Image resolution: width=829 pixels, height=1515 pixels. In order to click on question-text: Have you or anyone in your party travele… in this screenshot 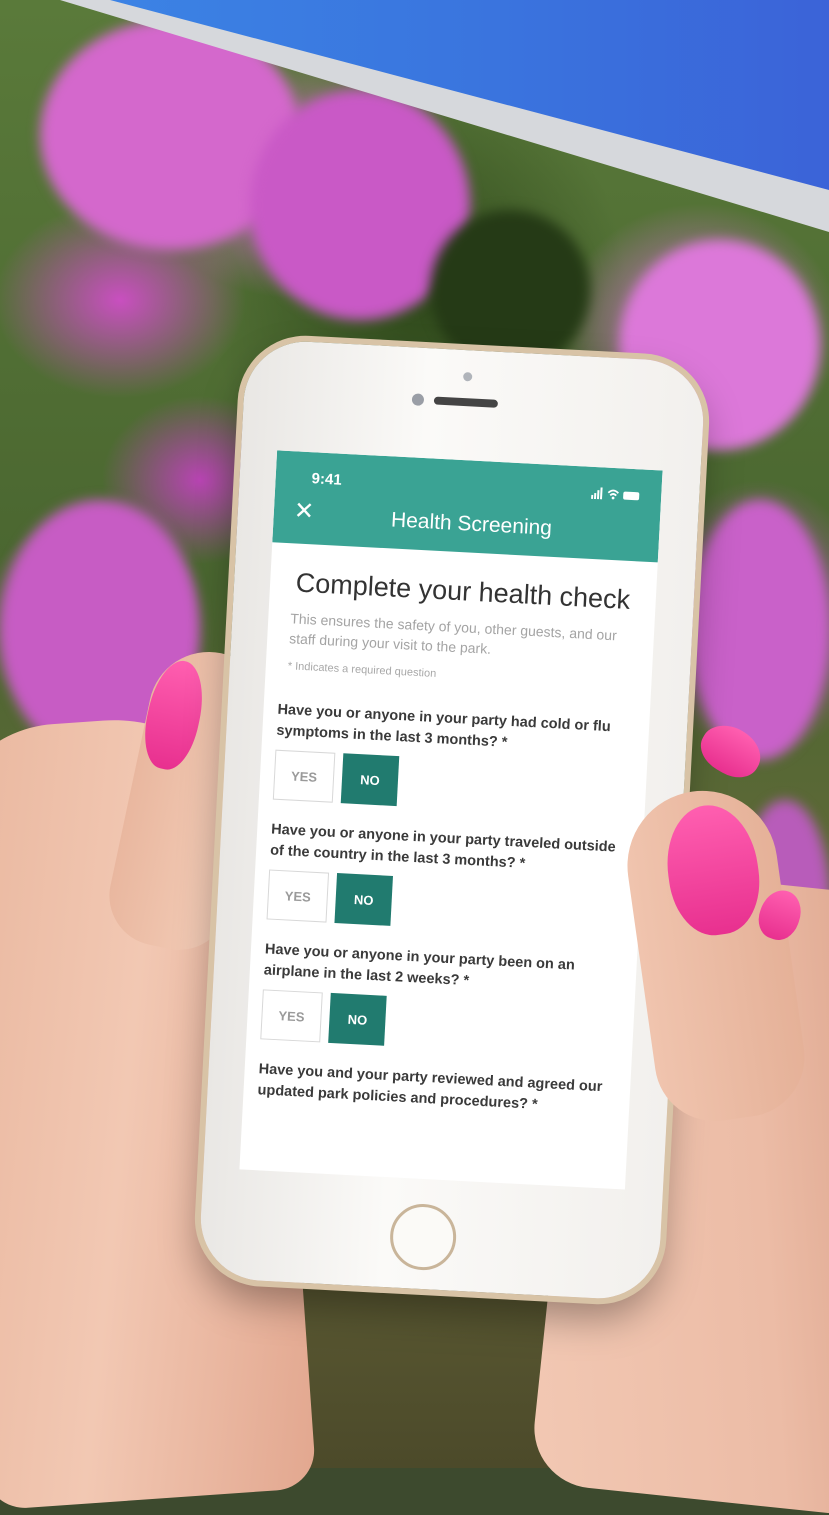, I will do `click(443, 846)`.